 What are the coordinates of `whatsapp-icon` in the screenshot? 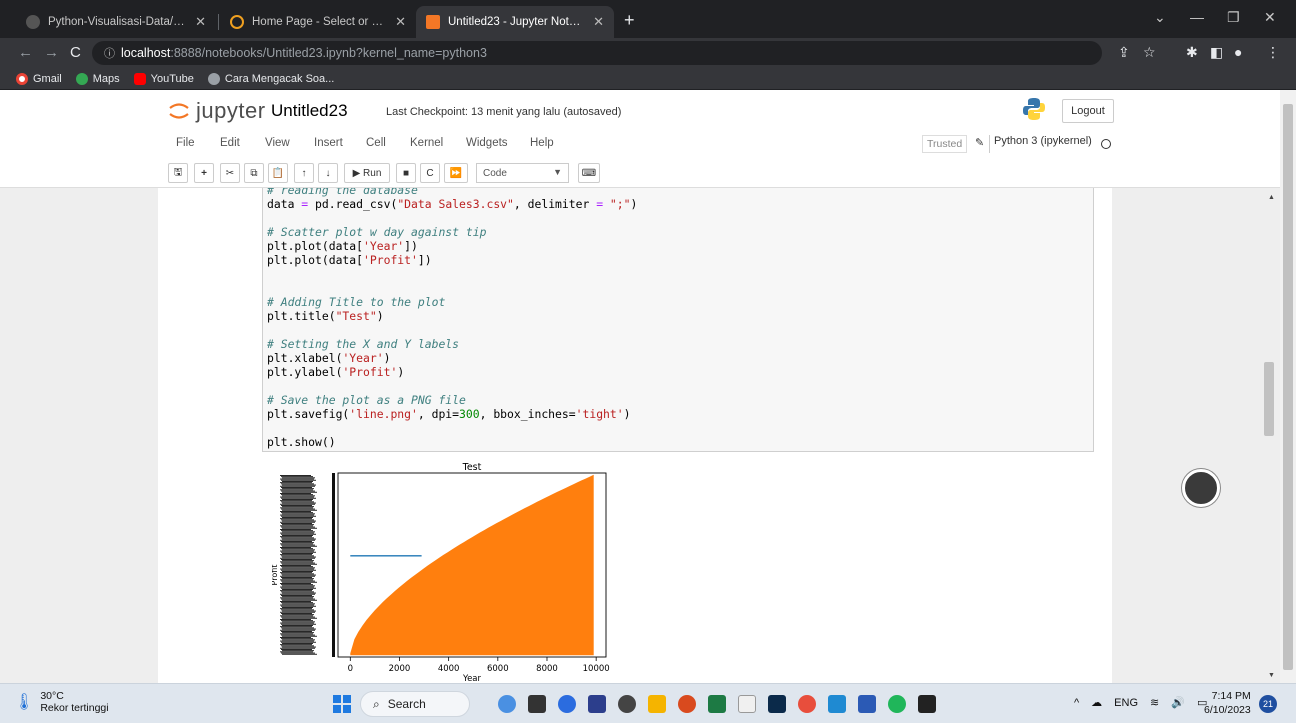 It's located at (897, 704).